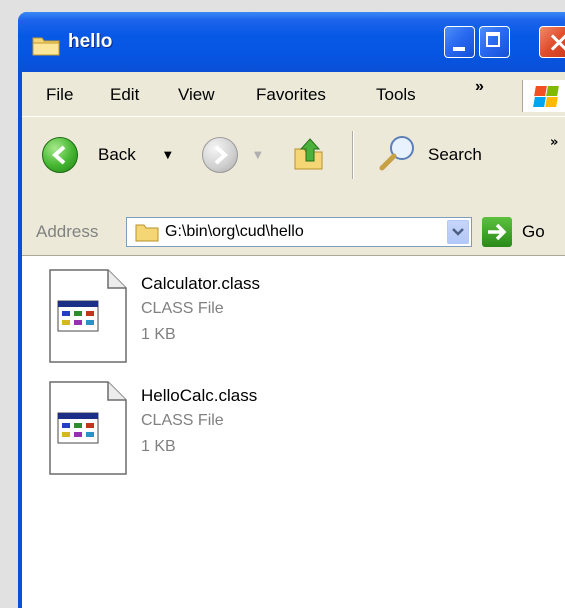  Describe the element at coordinates (67, 231) in the screenshot. I see `address-label: Address` at that location.